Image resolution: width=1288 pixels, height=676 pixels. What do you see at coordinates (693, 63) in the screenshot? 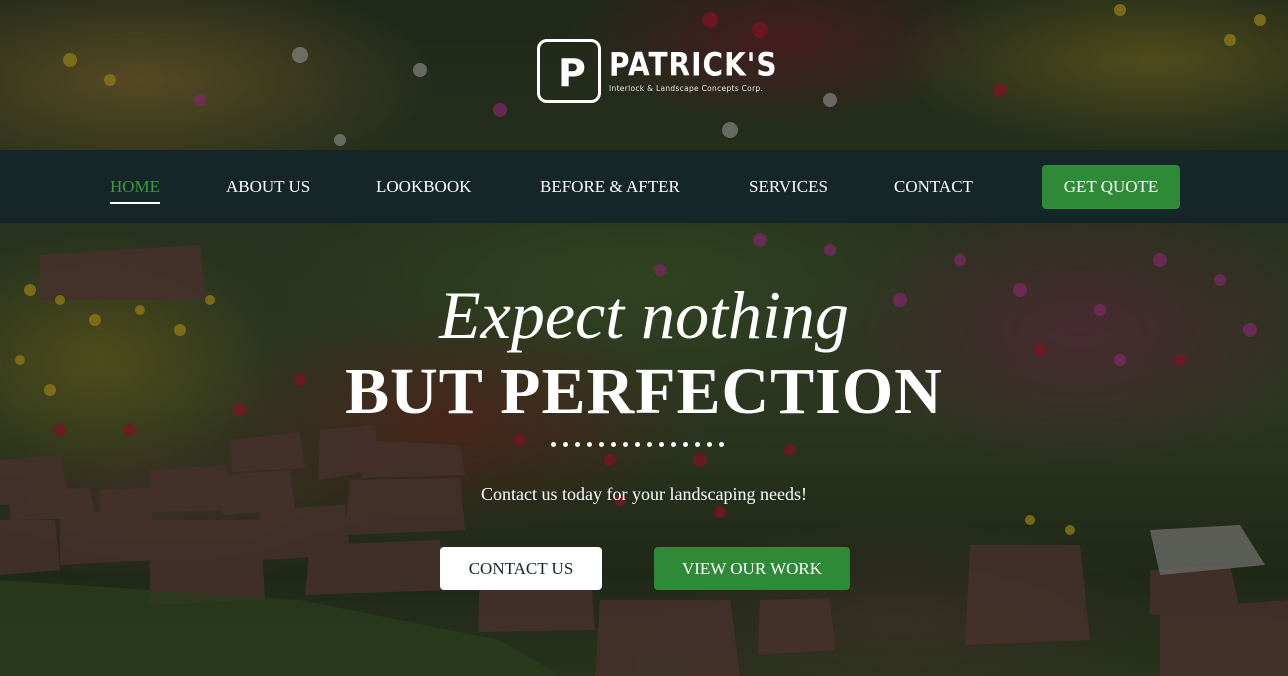
I see `brand-name: PATRICK'S` at bounding box center [693, 63].